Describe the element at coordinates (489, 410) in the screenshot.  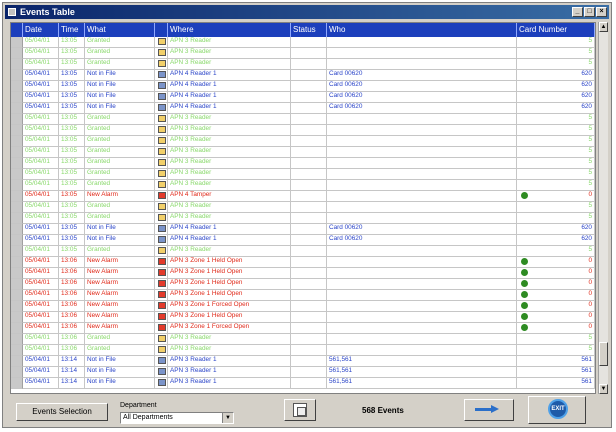
I see `next-button` at that location.